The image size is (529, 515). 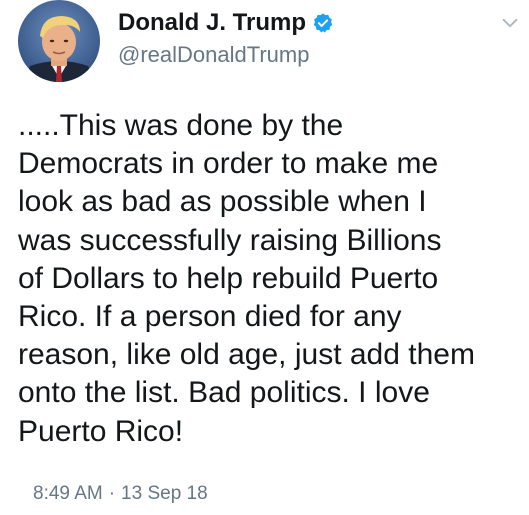 What do you see at coordinates (224, 393) in the screenshot?
I see `tweet-text-line: onto the list. Bad politics. I love` at bounding box center [224, 393].